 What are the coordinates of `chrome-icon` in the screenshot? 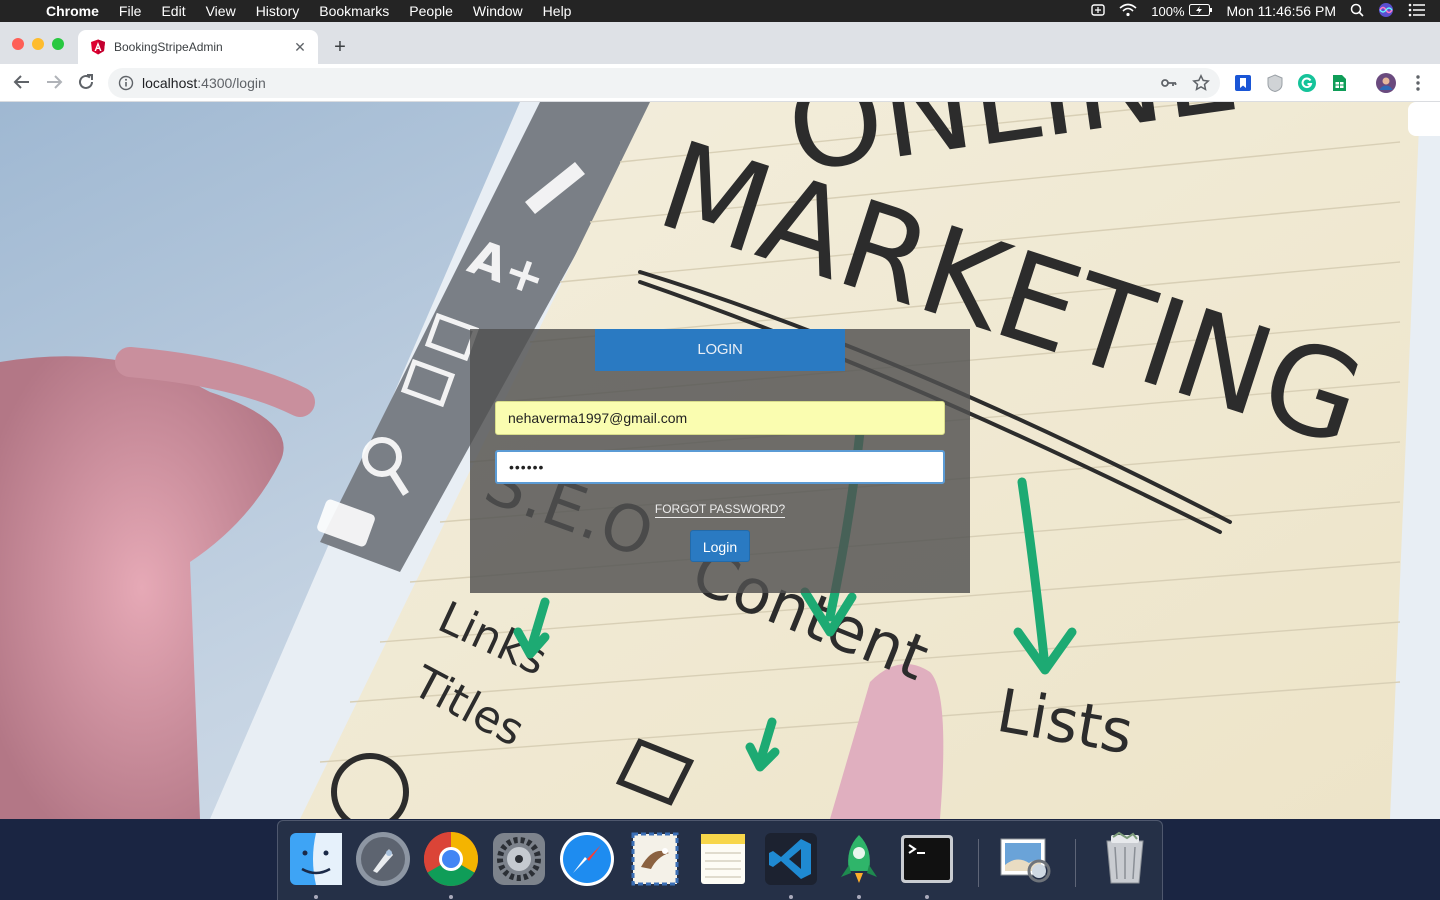 It's located at (451, 859).